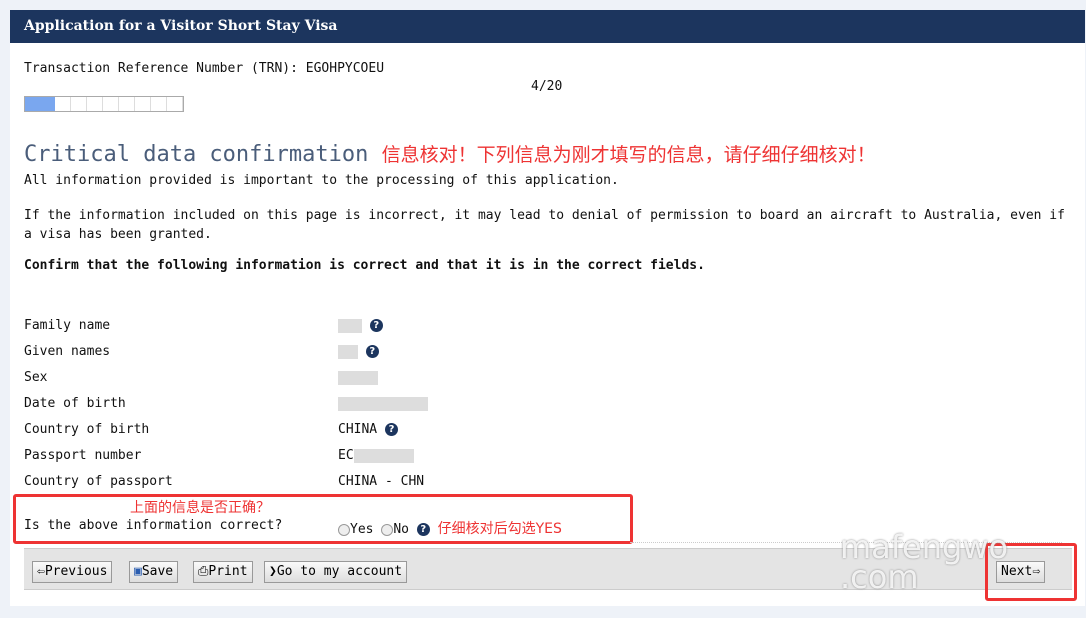  Describe the element at coordinates (924, 562) in the screenshot. I see `watermark: mafengwo .com` at that location.